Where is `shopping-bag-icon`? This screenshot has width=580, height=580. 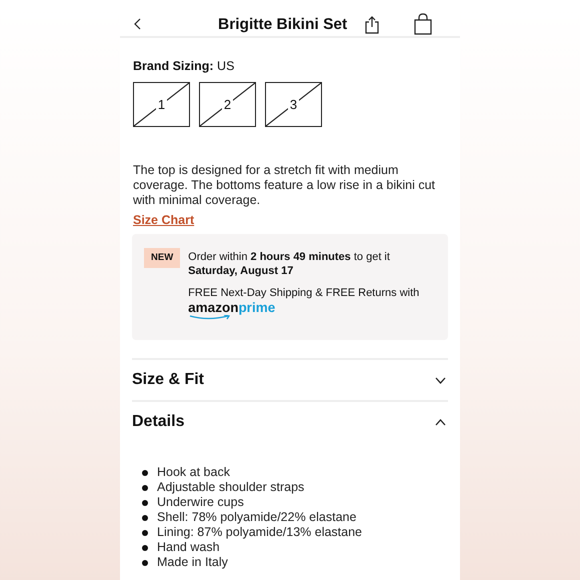 shopping-bag-icon is located at coordinates (423, 24).